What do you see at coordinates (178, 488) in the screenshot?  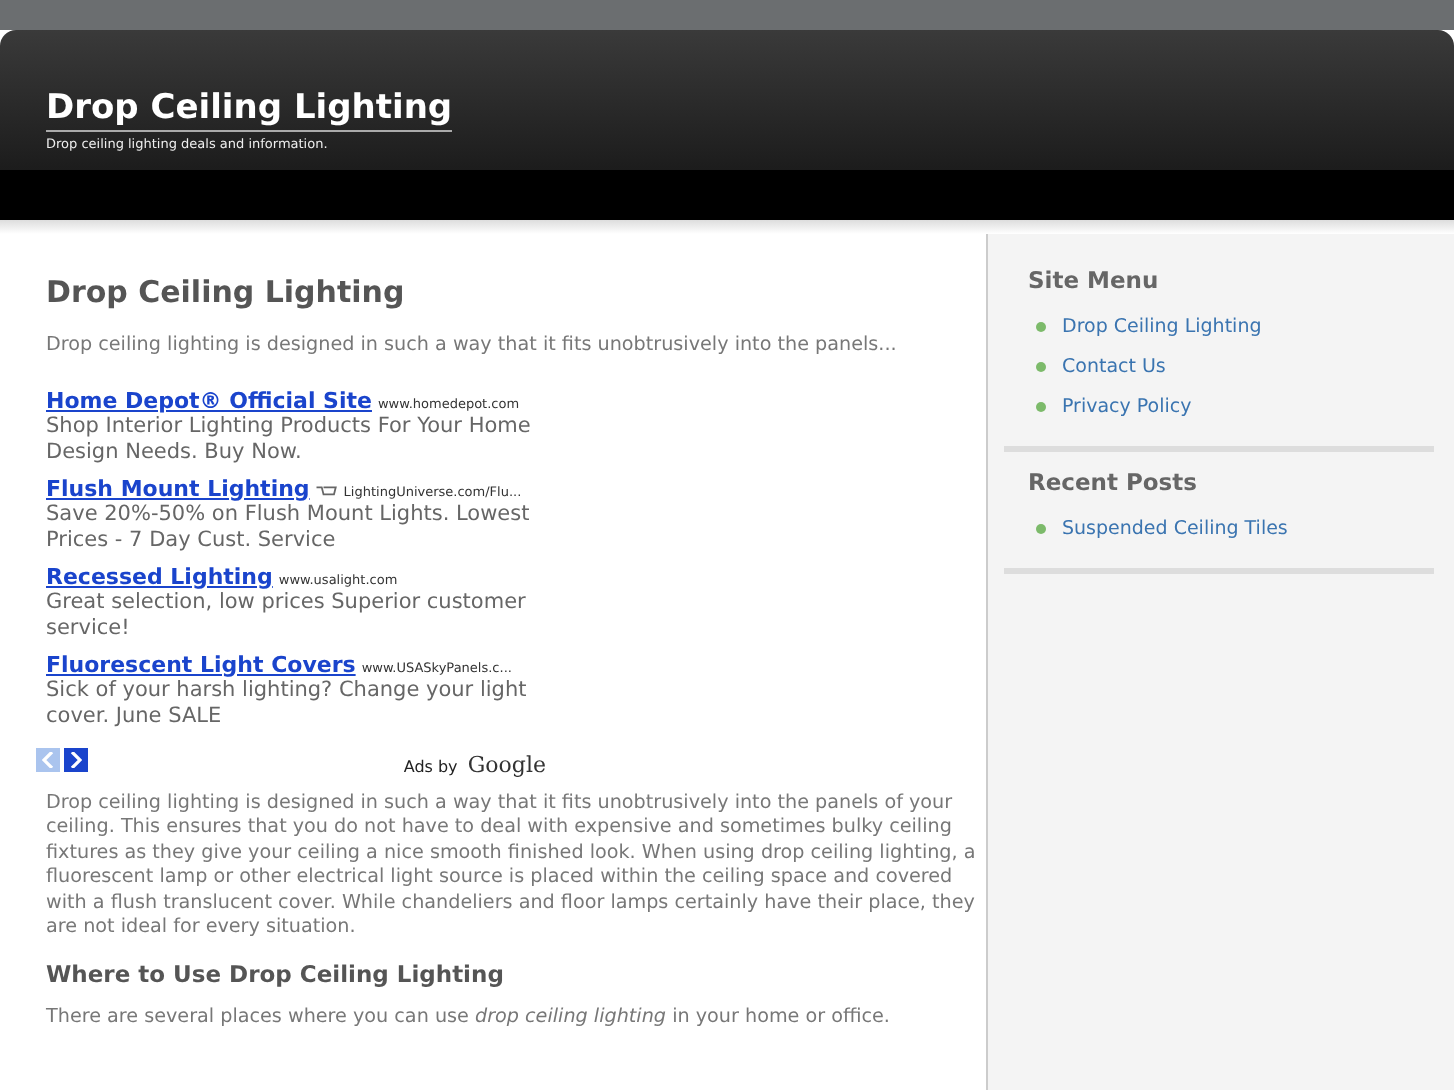 I see `ad-link: Flush Mount Lighting` at bounding box center [178, 488].